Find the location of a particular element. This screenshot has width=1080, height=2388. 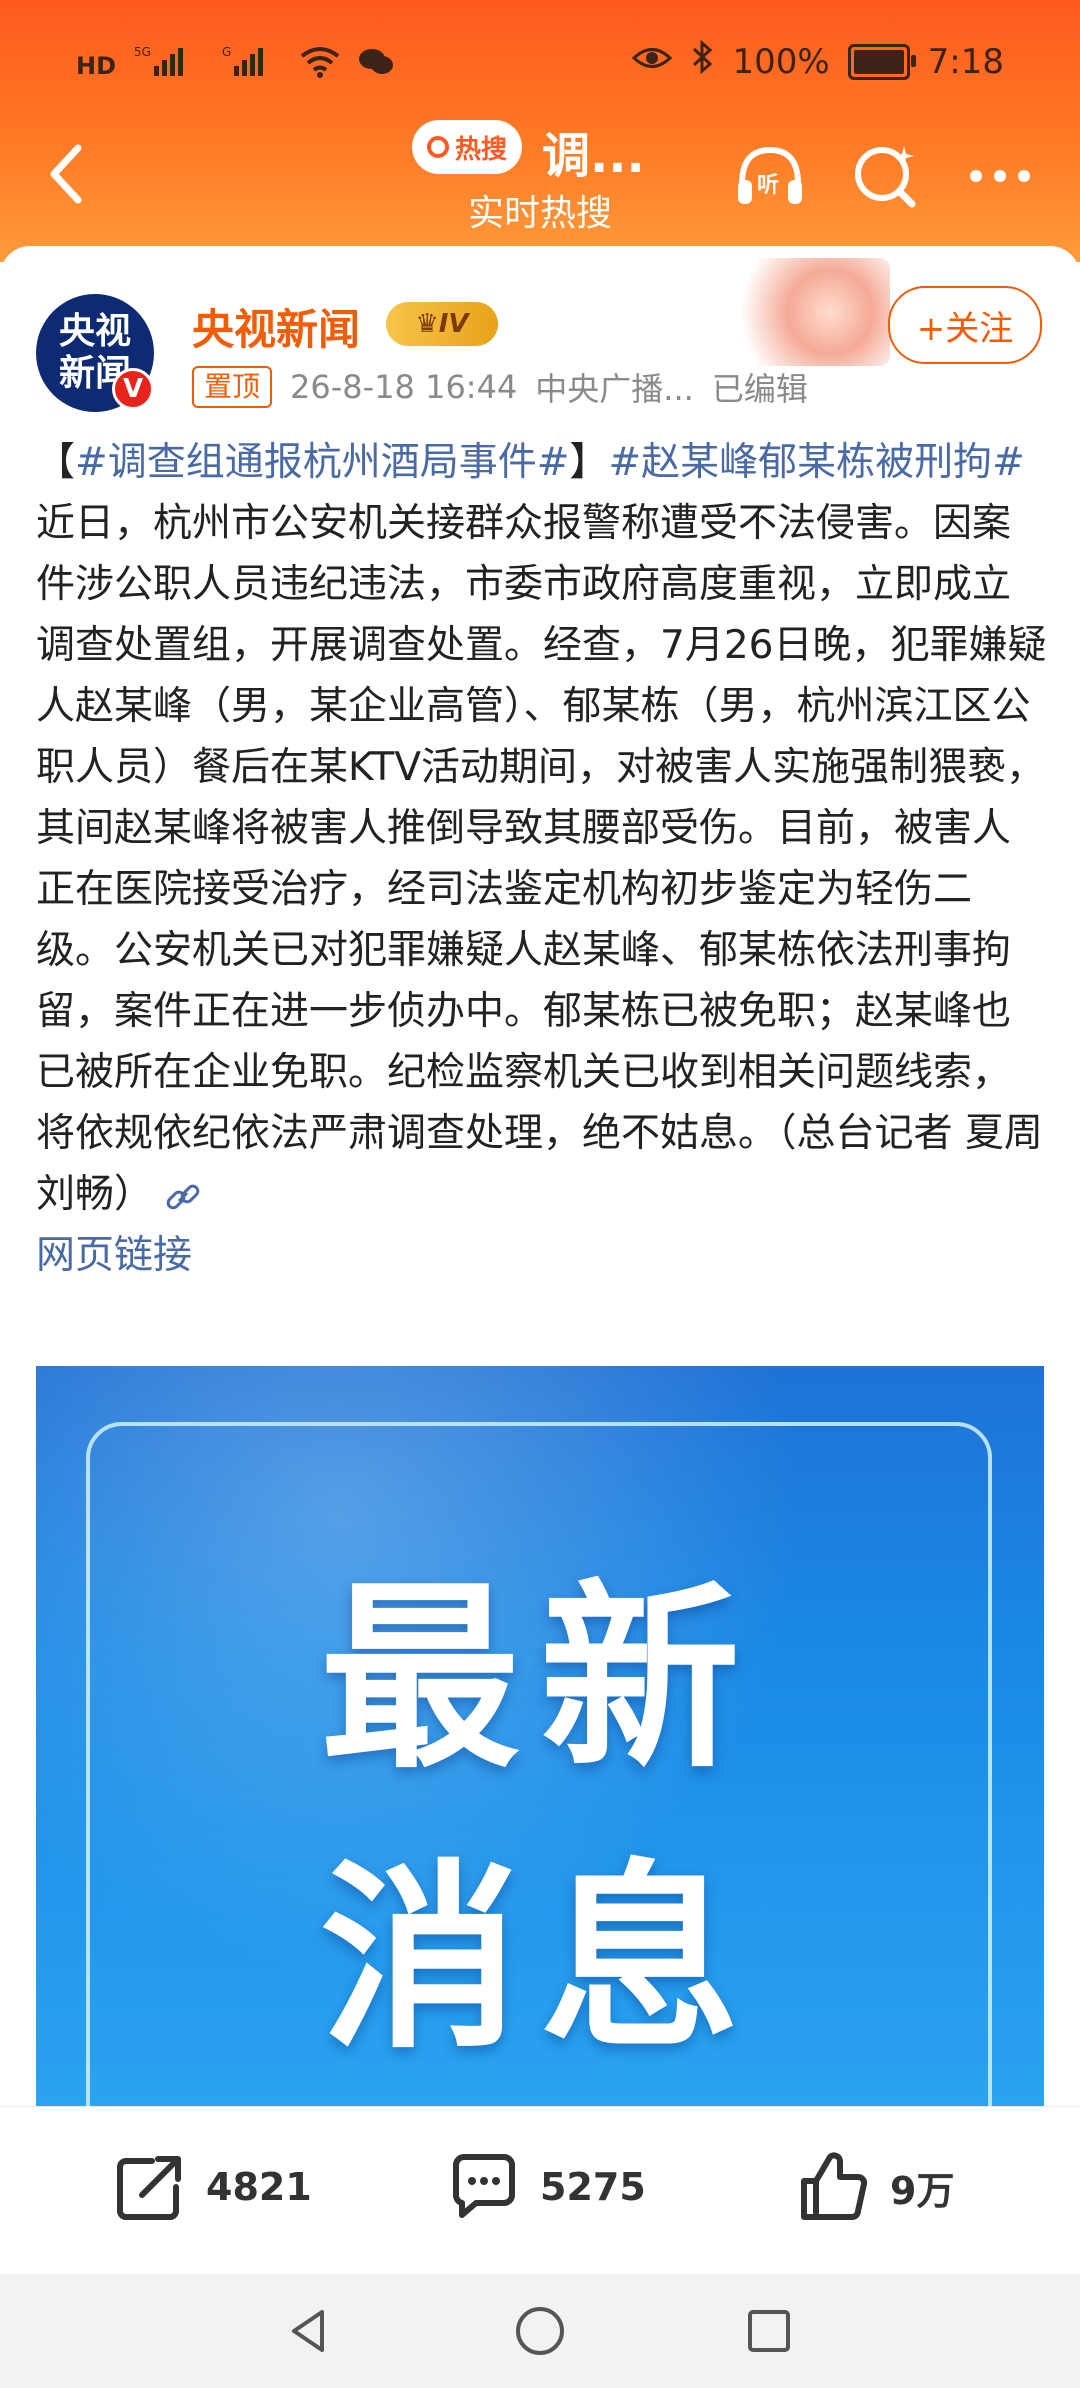

level-badge: ♛ IV is located at coordinates (442, 324).